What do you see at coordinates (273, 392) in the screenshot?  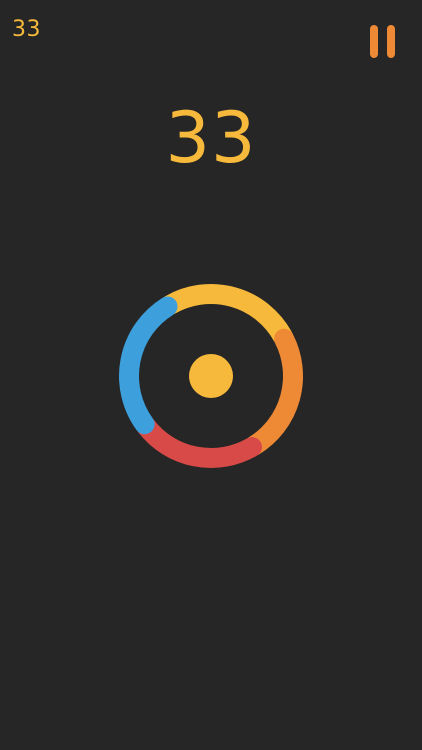 I see `ring-segment-orange` at bounding box center [273, 392].